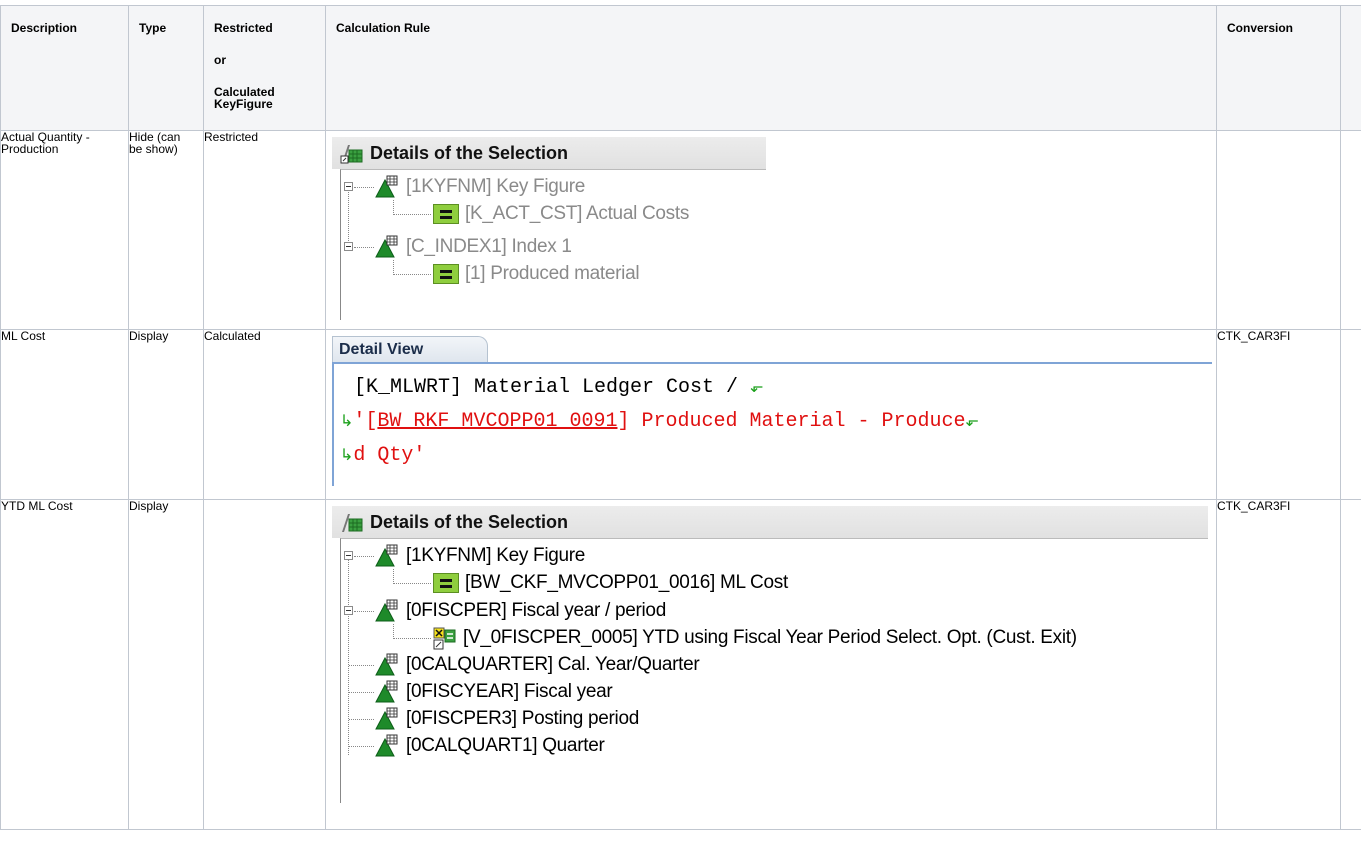  What do you see at coordinates (493, 692) in the screenshot?
I see `tree-node: [0FISCYEAR] Fiscal year` at bounding box center [493, 692].